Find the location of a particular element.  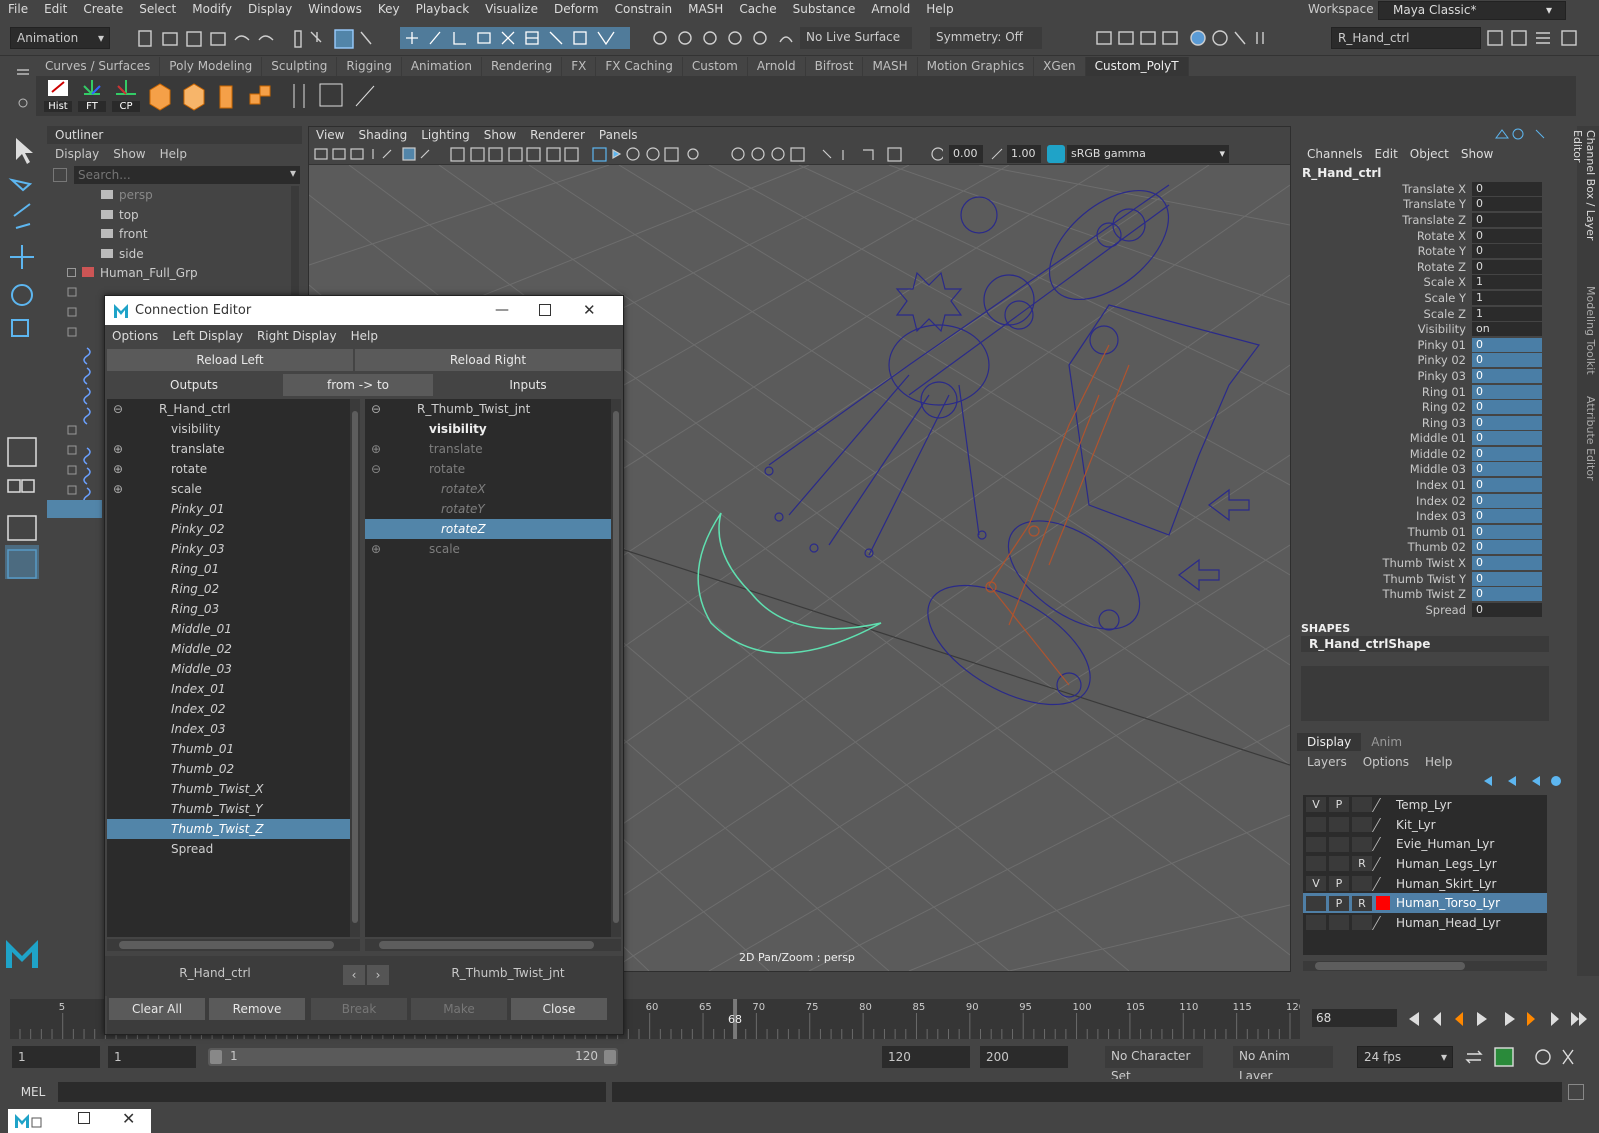

live-surface-field: No Live Surface is located at coordinates (856, 38).